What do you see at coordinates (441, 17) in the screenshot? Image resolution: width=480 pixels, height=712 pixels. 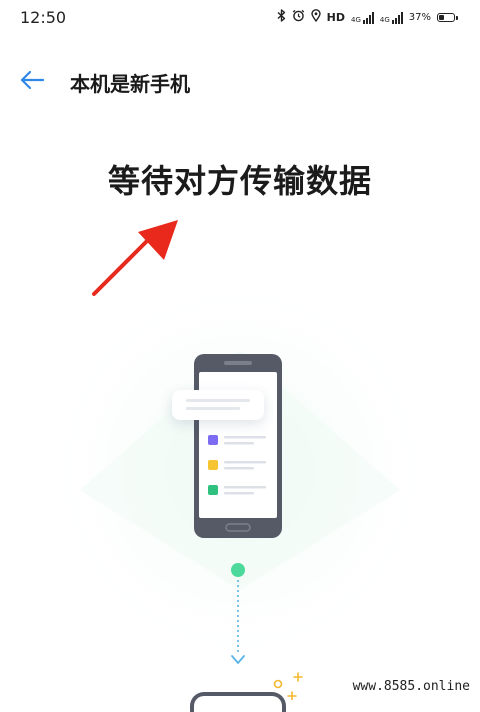 I see `battery-fill` at bounding box center [441, 17].